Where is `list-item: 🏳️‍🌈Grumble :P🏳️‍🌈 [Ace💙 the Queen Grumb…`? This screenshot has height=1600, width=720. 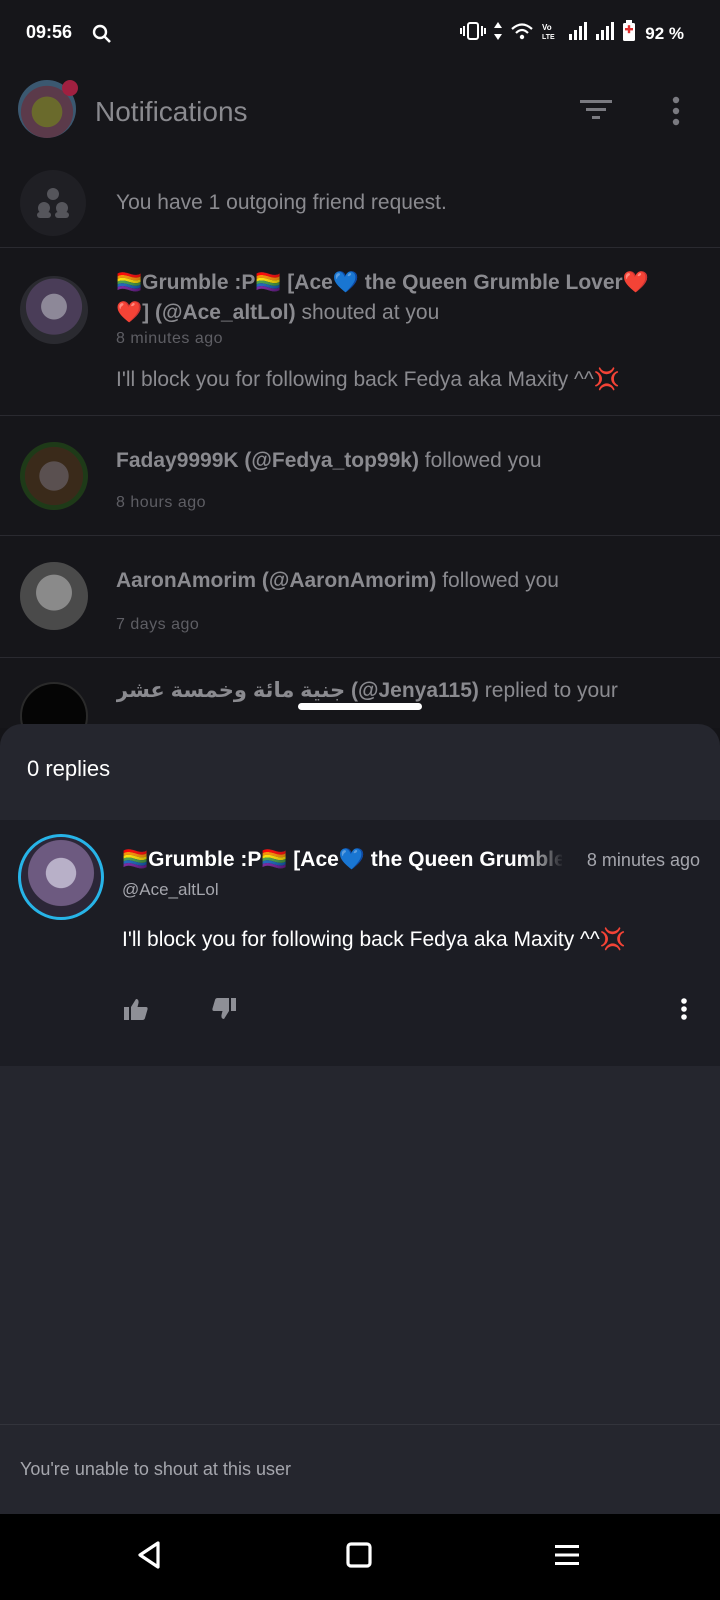
list-item: 🏳️‍🌈Grumble :P🏳️‍🌈 [Ace💙 the Queen Grumb… is located at coordinates (360, 332).